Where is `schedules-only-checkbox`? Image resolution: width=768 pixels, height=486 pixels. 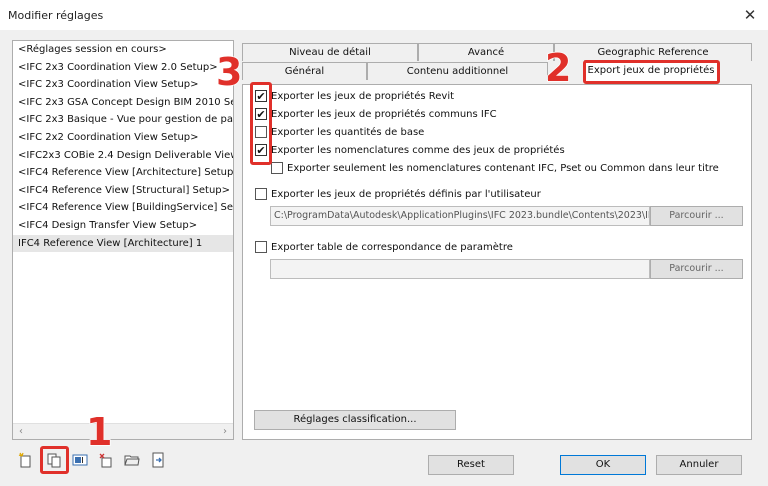 schedules-only-checkbox is located at coordinates (277, 168).